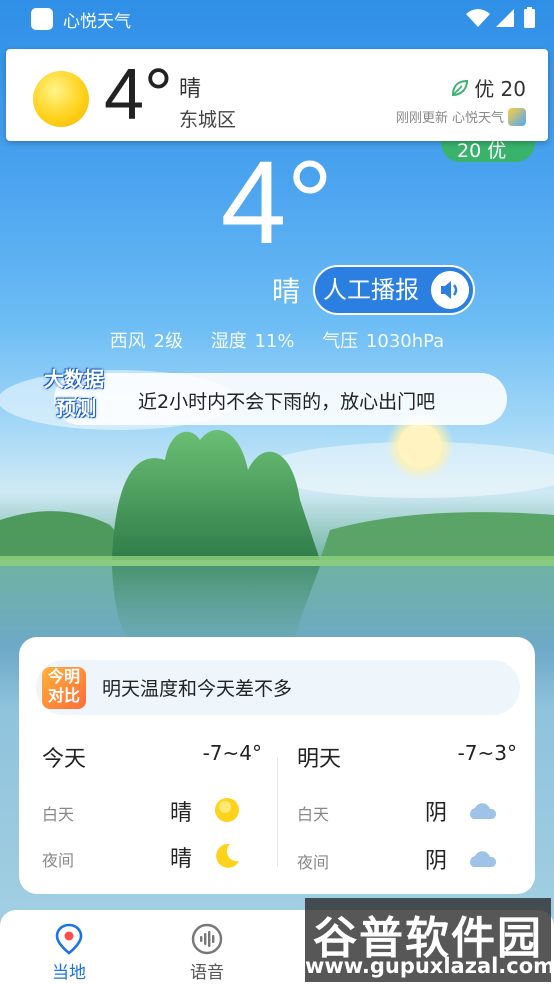 The height and width of the screenshot is (984, 554). What do you see at coordinates (146, 341) in the screenshot?
I see `wind-info: 西风 2级` at bounding box center [146, 341].